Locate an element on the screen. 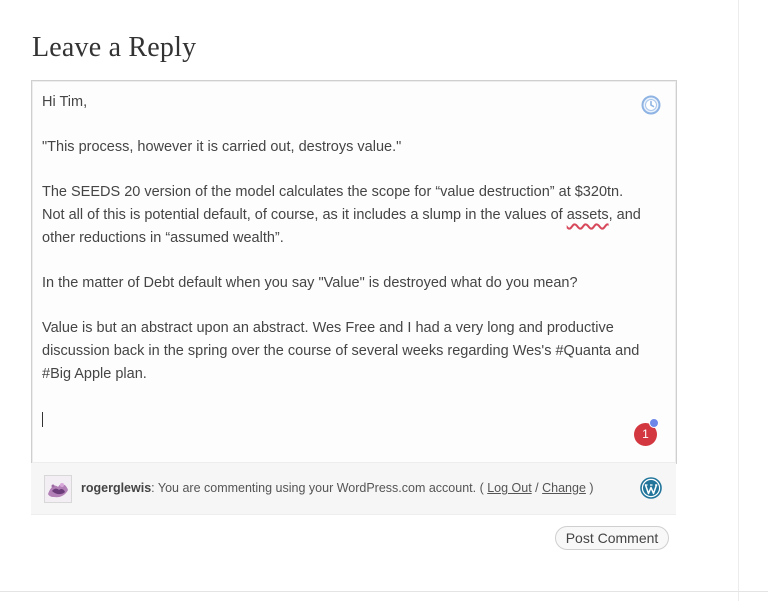 The height and width of the screenshot is (601, 768). misspelled-word: assets is located at coordinates (588, 215).